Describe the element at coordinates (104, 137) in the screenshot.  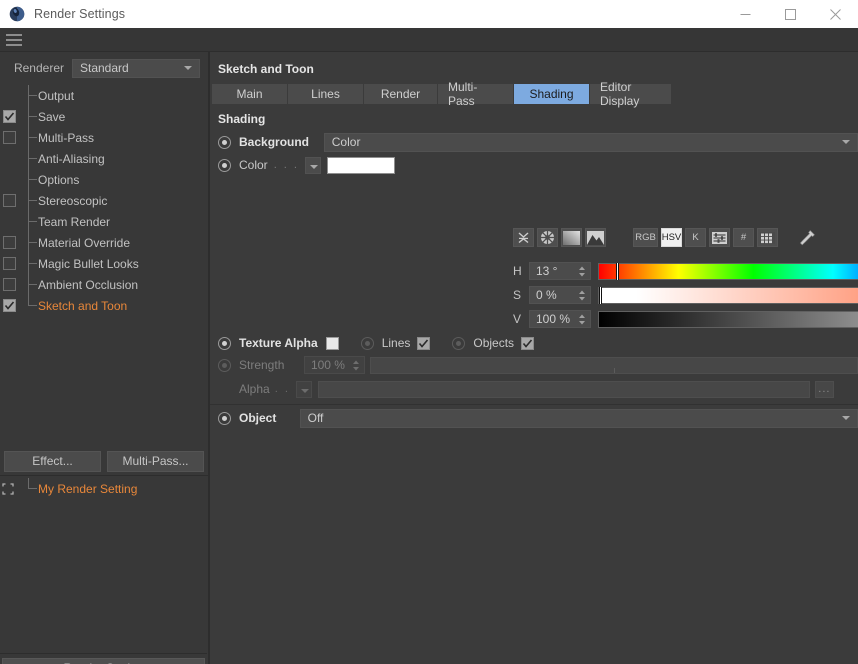
I see `tree-item-multi-pass: Multi-Pass` at that location.